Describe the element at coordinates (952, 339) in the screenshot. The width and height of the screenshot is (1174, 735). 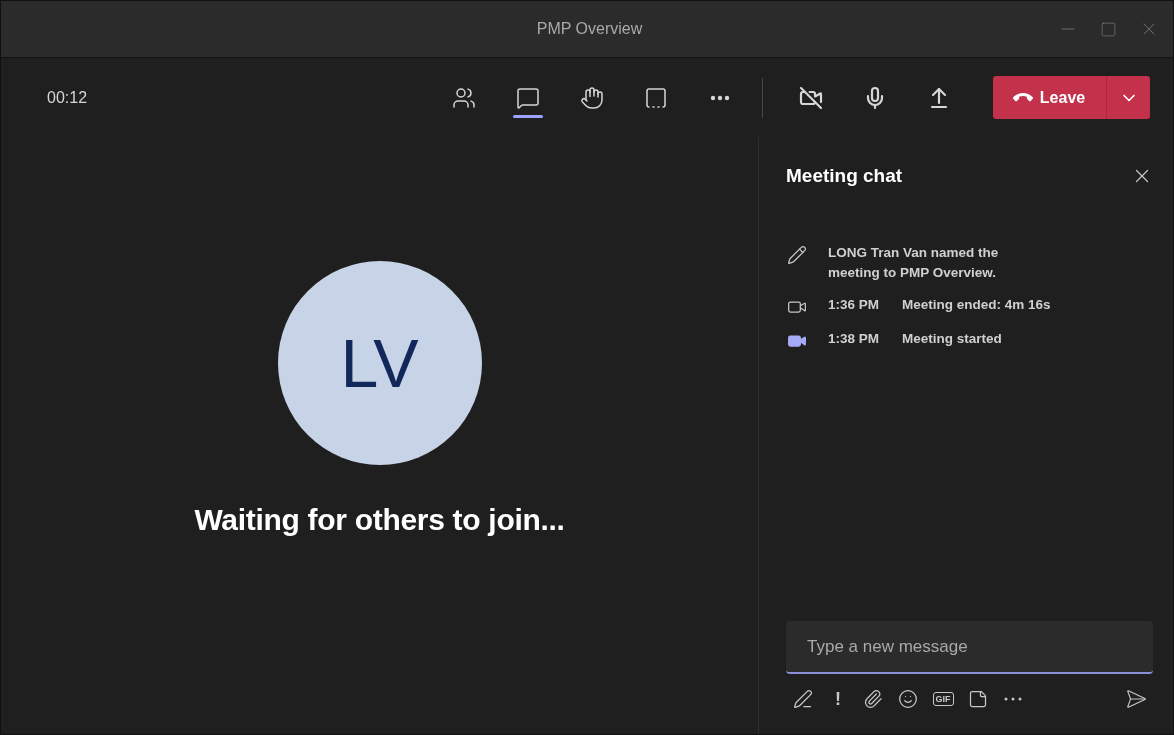
I see `event-message: Meeting started` at that location.